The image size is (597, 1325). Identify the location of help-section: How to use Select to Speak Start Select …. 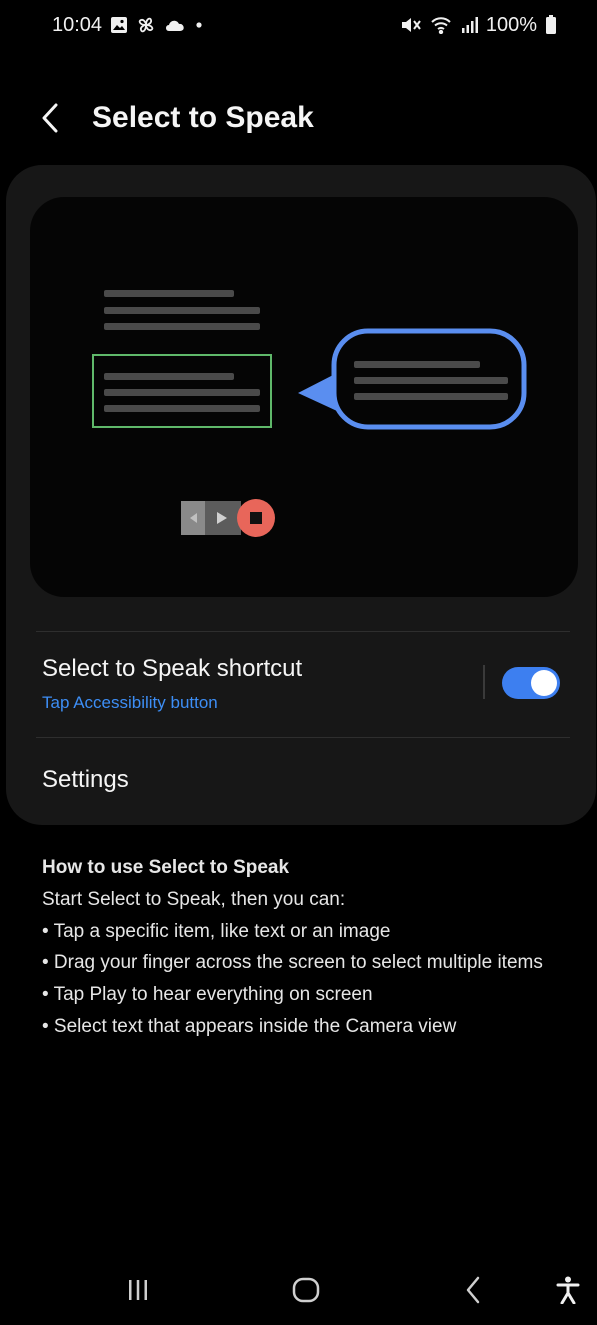
(302, 947).